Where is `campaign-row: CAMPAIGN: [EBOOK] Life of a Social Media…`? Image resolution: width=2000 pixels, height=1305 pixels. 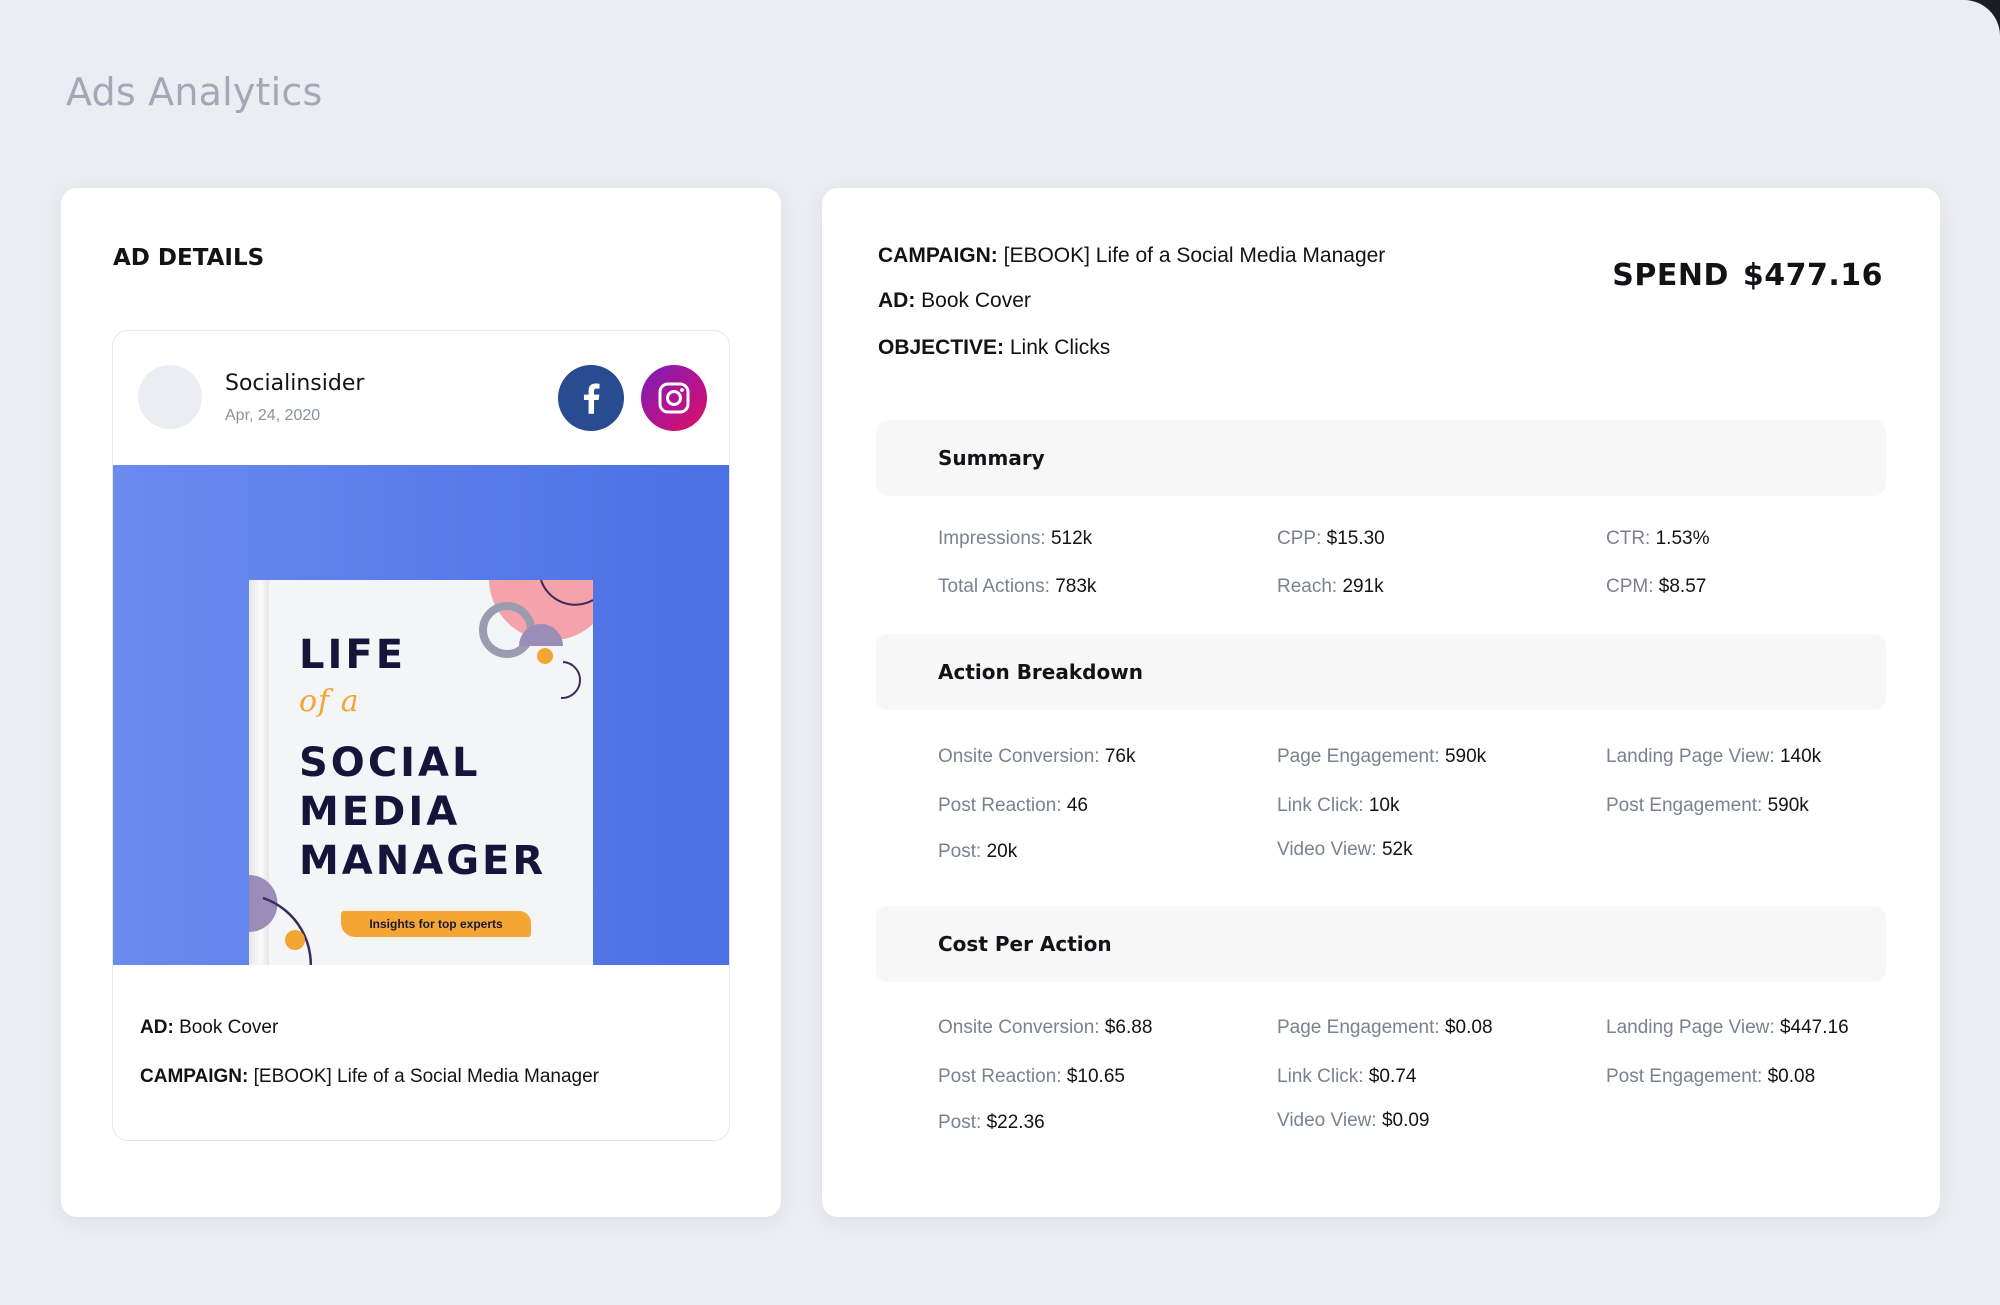
campaign-row: CAMPAIGN: [EBOOK] Life of a Social Media… is located at coordinates (1131, 256).